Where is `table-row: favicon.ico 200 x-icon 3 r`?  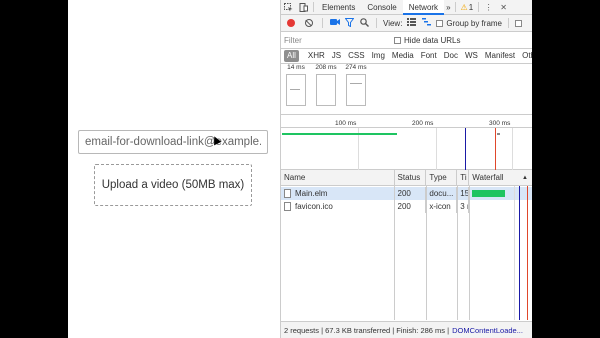 table-row: favicon.ico 200 x-icon 3 r is located at coordinates (406, 206).